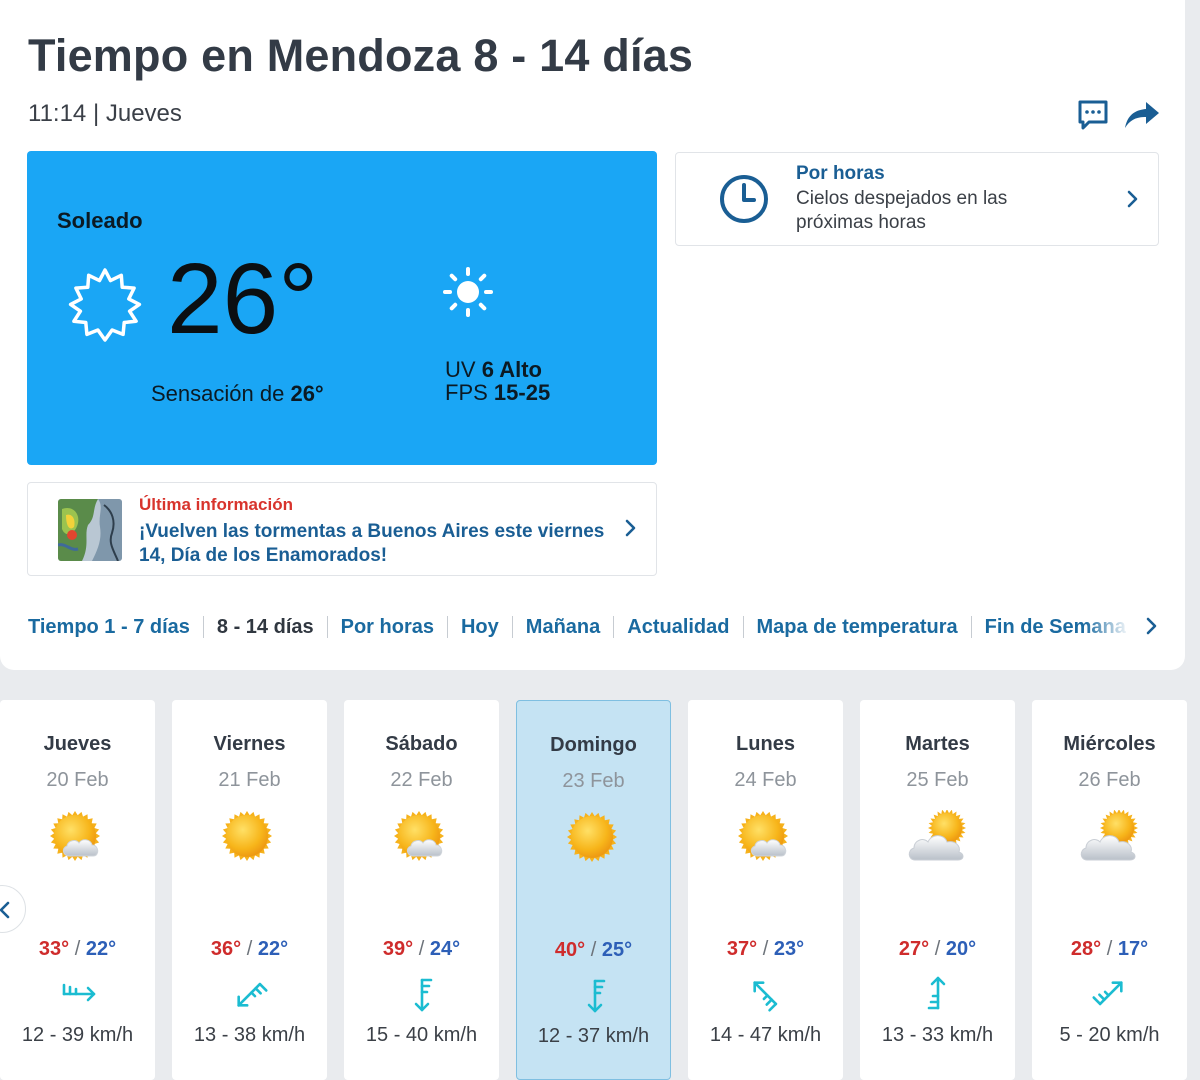 This screenshot has height=1080, width=1200. What do you see at coordinates (90, 530) in the screenshot?
I see `news-radar-thumbnail` at bounding box center [90, 530].